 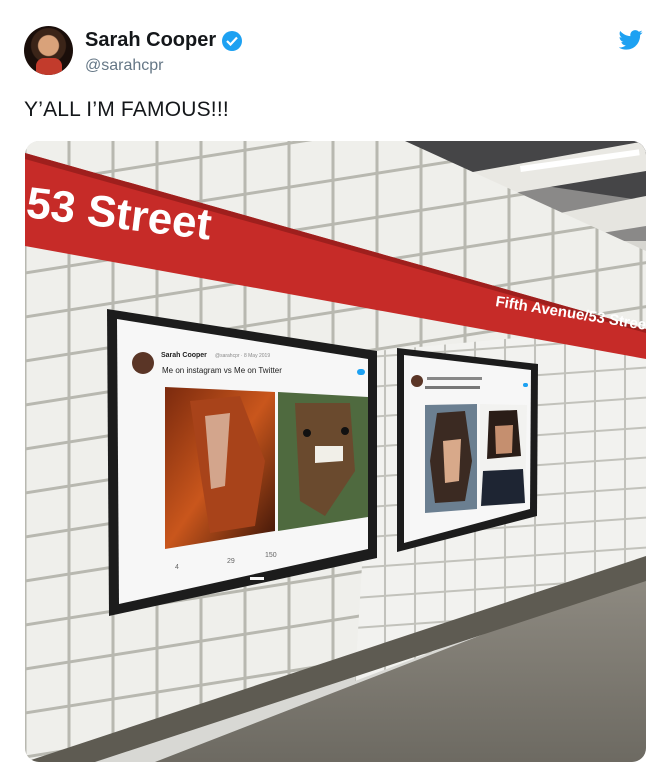 I want to click on poster-text: Me on instagram vs Me on Twitter, so click(x=222, y=370).